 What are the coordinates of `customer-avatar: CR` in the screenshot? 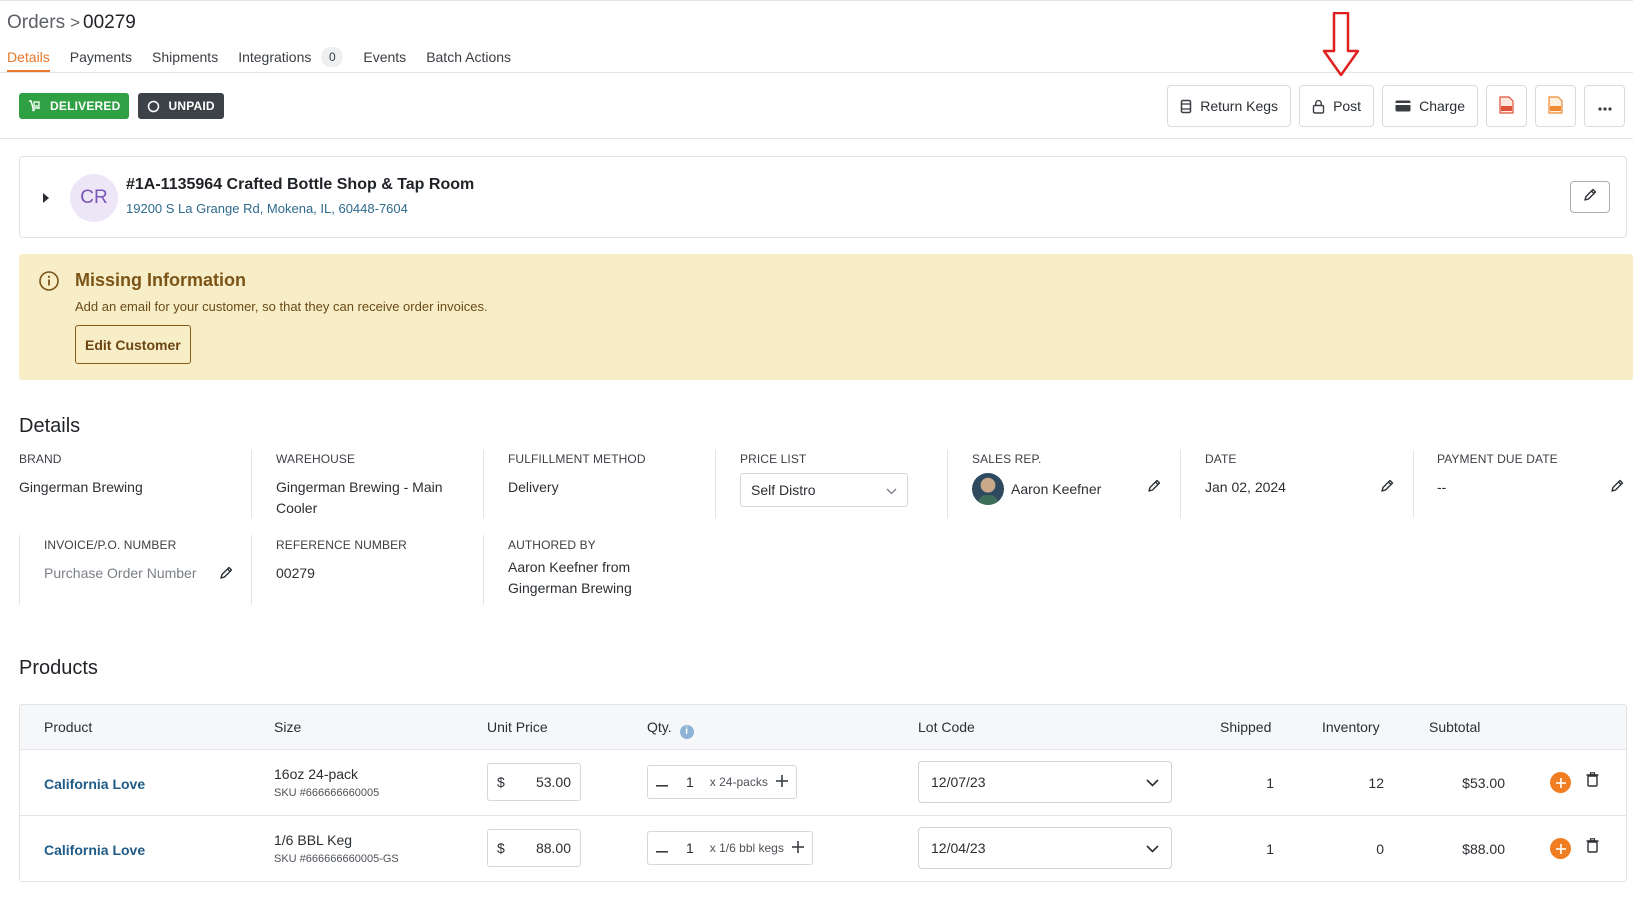 It's located at (94, 198).